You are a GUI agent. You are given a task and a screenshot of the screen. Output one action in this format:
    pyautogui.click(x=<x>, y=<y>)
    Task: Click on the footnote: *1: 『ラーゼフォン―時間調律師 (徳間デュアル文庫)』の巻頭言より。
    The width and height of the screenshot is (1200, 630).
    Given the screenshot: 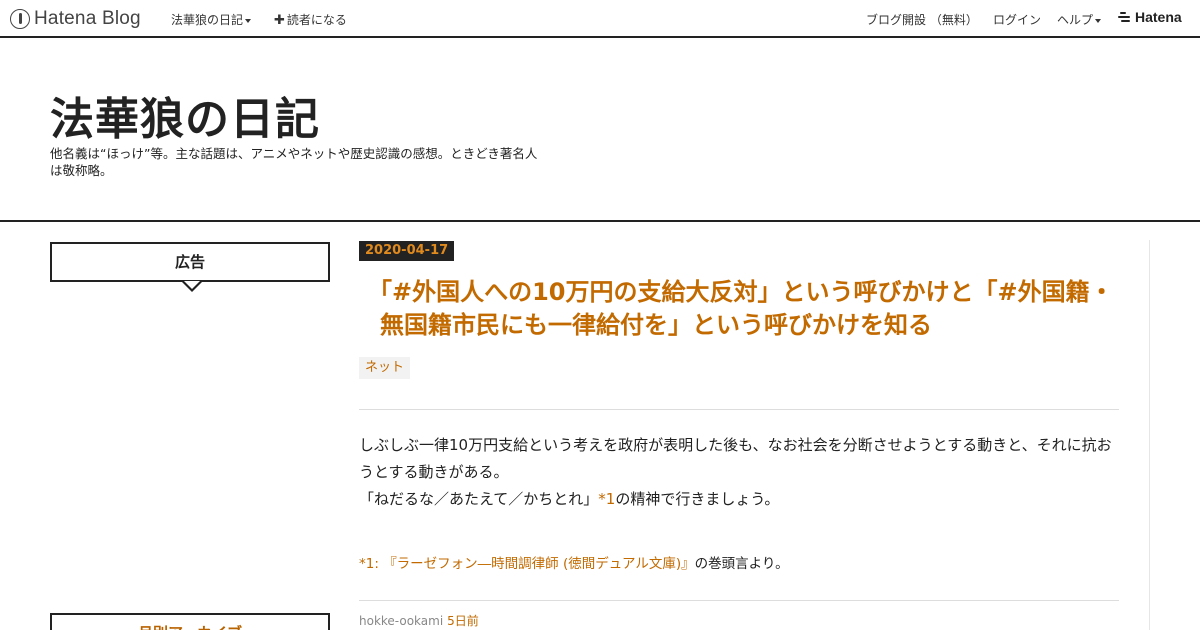 What is the action you would take?
    pyautogui.click(x=739, y=564)
    